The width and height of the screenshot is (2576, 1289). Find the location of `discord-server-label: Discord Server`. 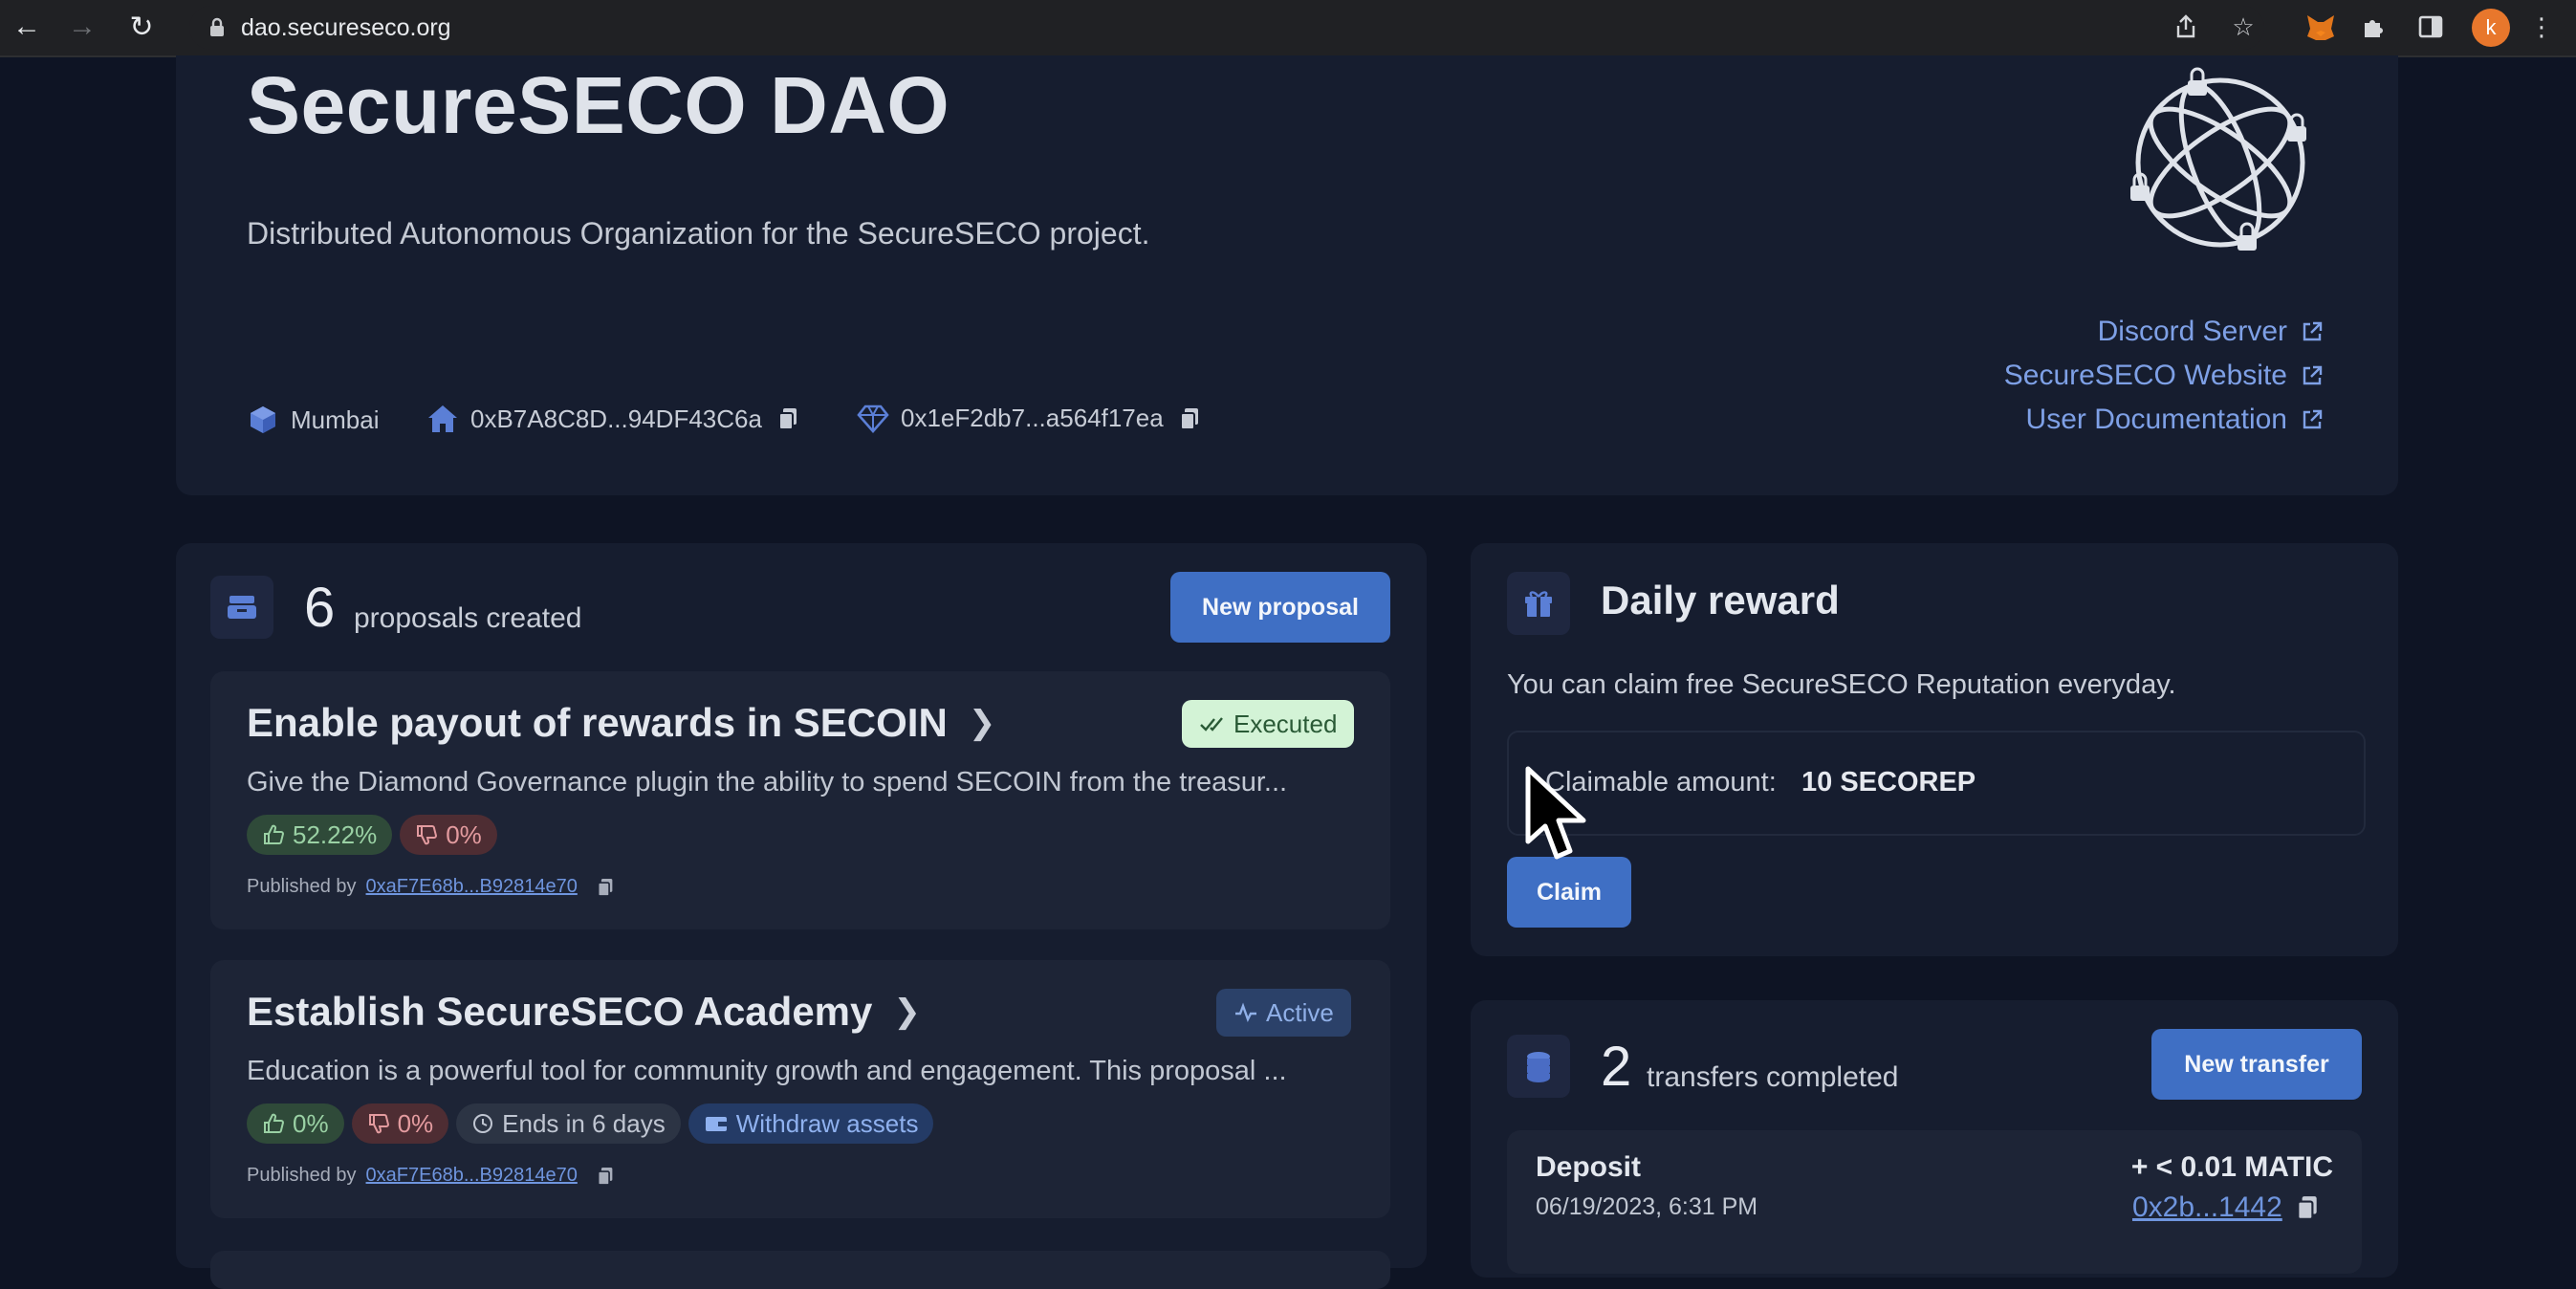

discord-server-label: Discord Server is located at coordinates (2192, 332).